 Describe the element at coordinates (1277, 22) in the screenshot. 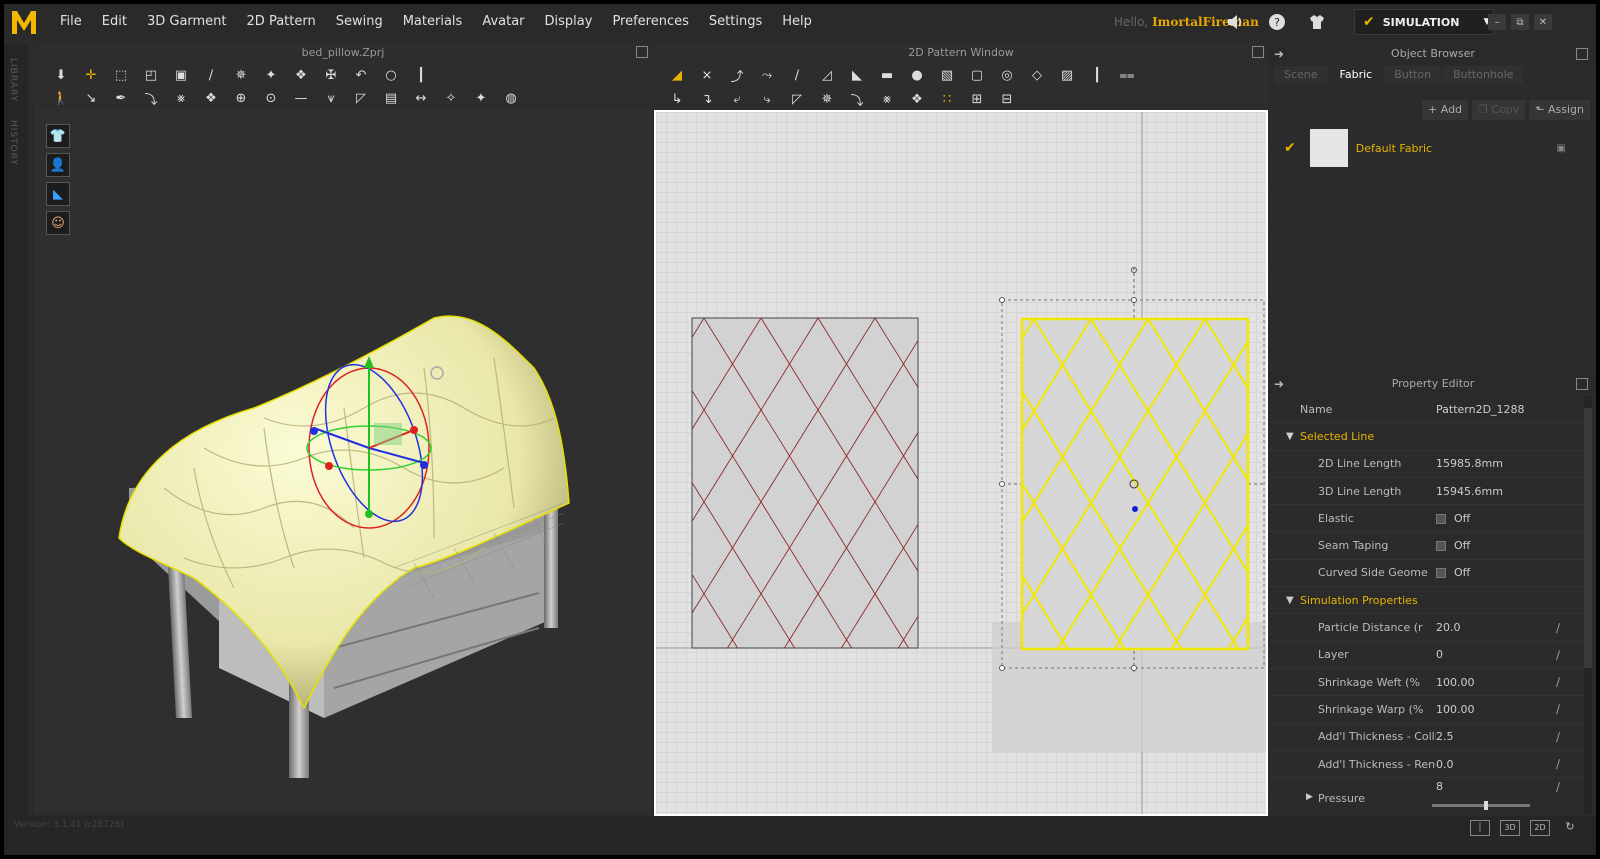

I see `help-icon: ?` at that location.